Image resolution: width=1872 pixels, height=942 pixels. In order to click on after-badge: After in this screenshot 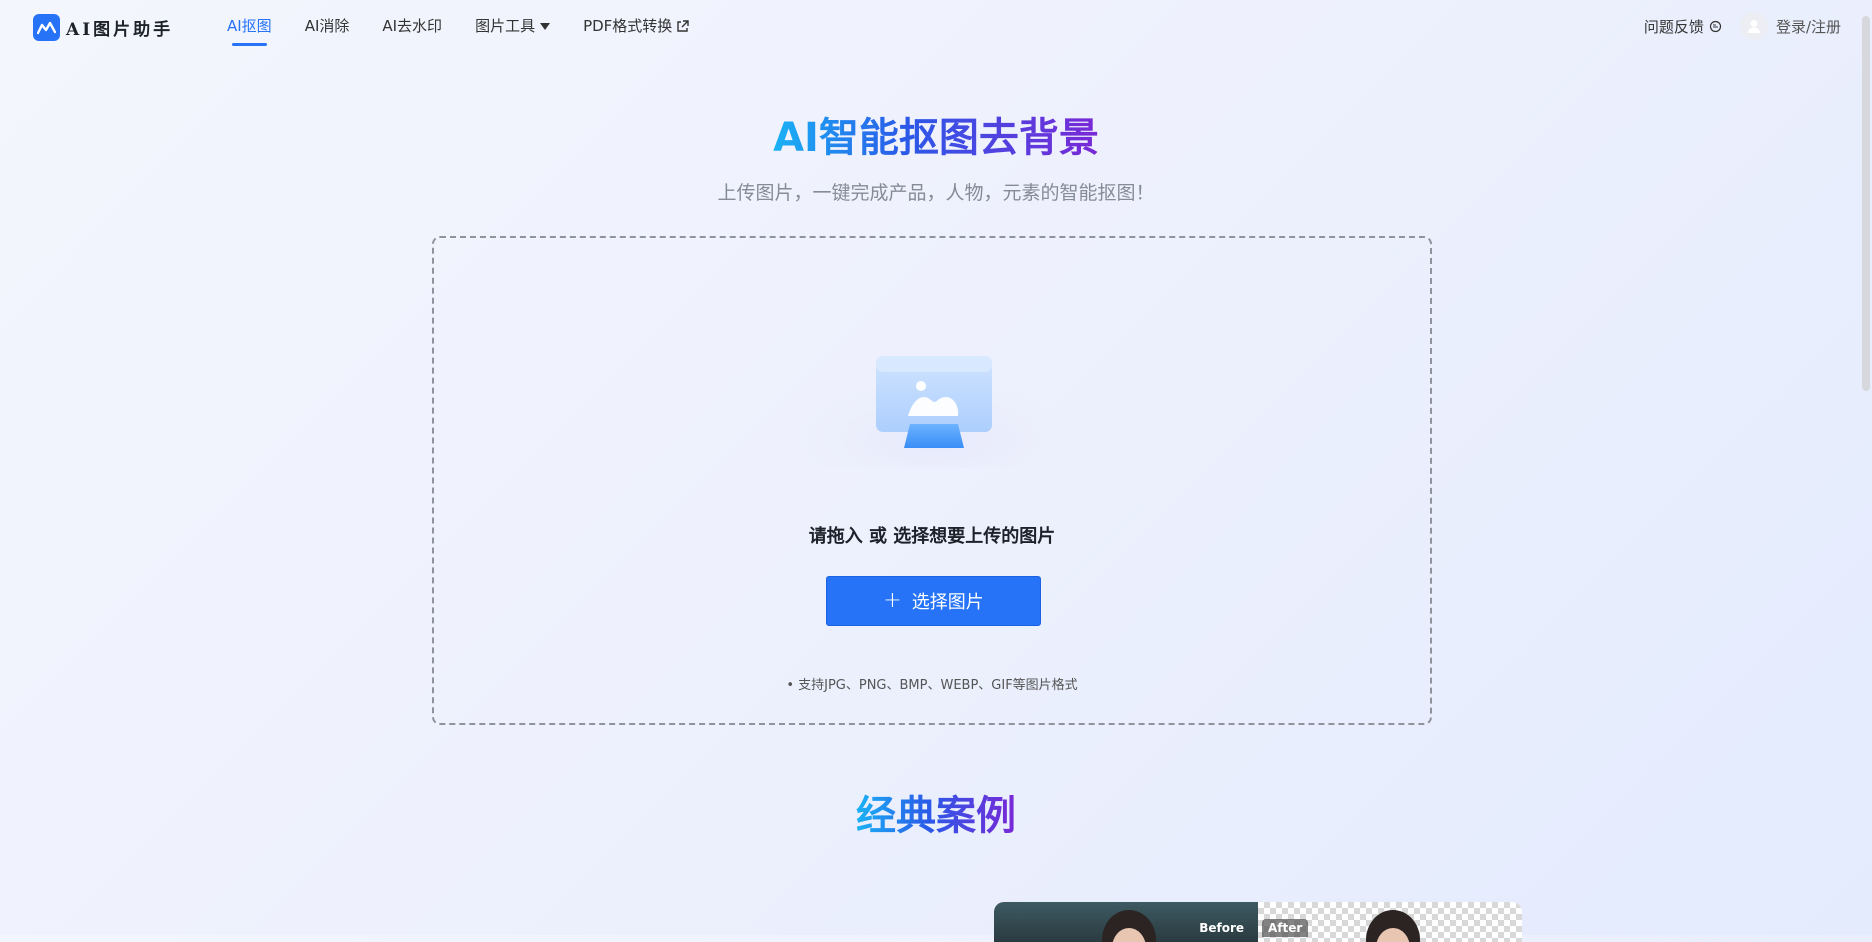, I will do `click(1285, 928)`.